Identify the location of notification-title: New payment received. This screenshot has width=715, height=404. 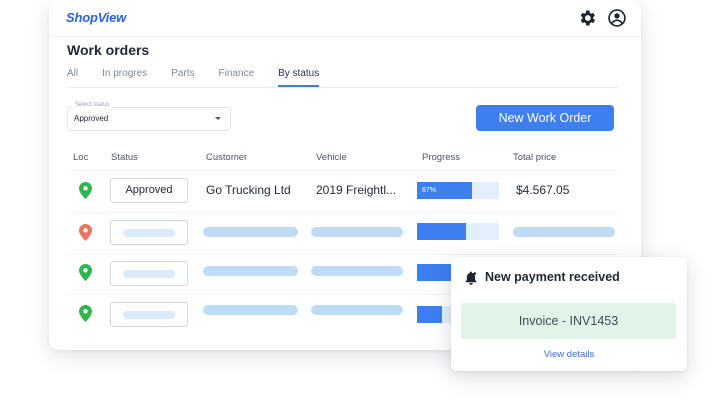
(552, 277).